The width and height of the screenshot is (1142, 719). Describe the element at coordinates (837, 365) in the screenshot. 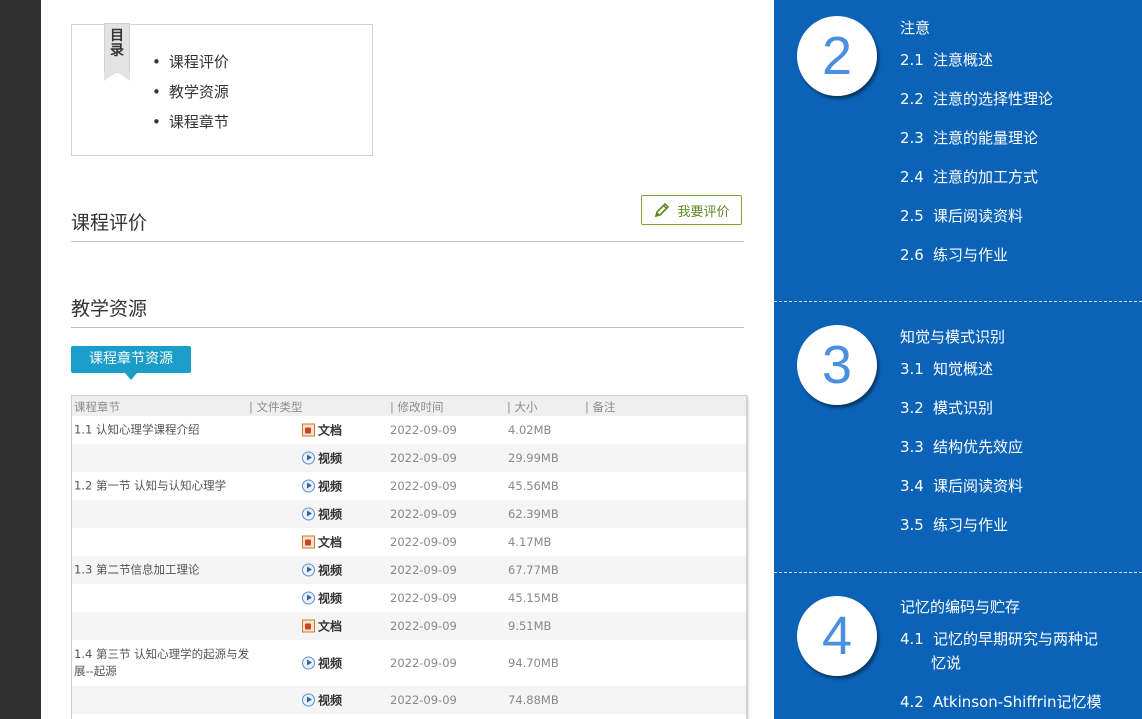

I see `chapter-number-badge: 3` at that location.